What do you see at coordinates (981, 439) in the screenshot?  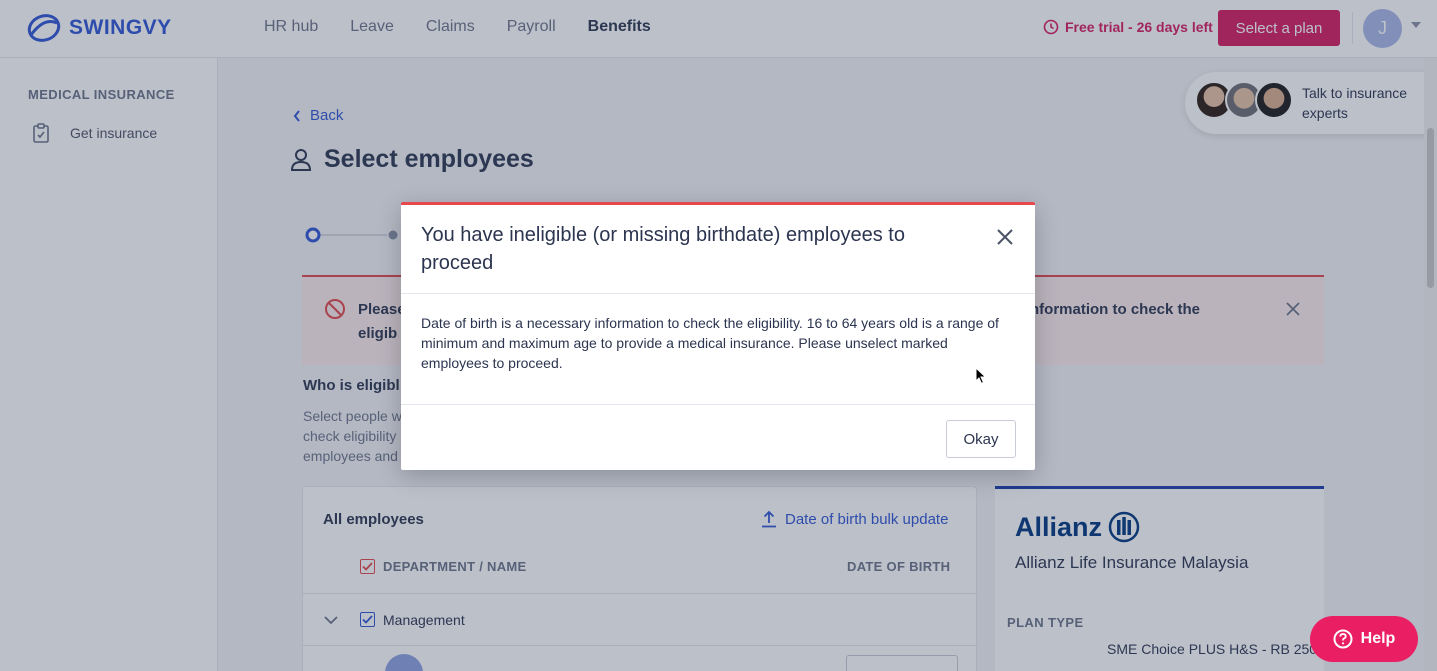 I see `okay-button: Okay` at bounding box center [981, 439].